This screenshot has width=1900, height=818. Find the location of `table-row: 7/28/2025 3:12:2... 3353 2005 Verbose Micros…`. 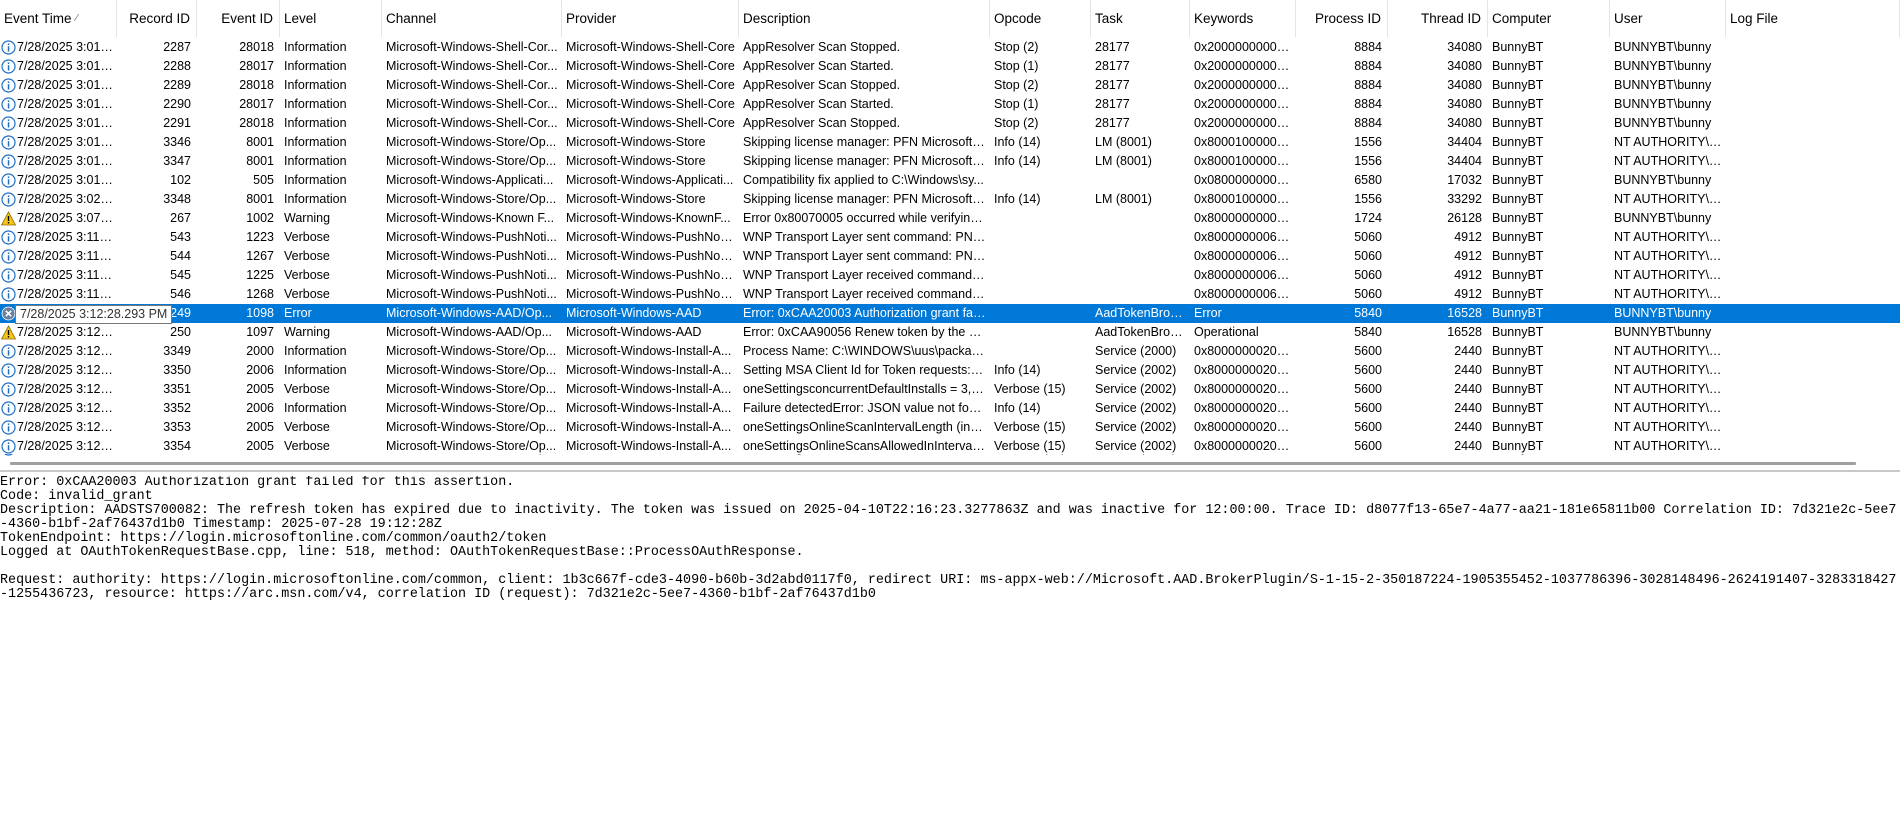

table-row: 7/28/2025 3:12:2... 3353 2005 Verbose Micros… is located at coordinates (950, 427).